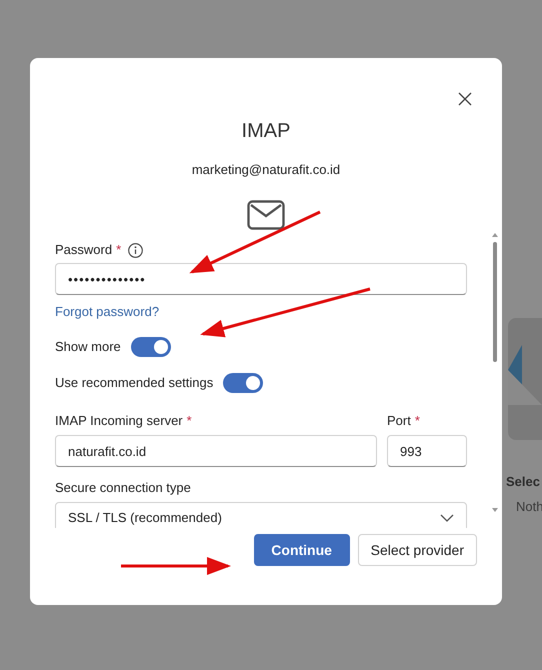 This screenshot has height=670, width=542. I want to click on close-icon, so click(465, 99).